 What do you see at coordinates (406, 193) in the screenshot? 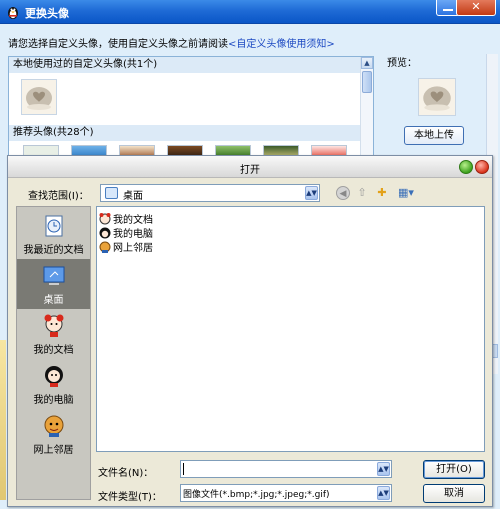
I see `view-menu-icon: ▦▾` at bounding box center [406, 193].